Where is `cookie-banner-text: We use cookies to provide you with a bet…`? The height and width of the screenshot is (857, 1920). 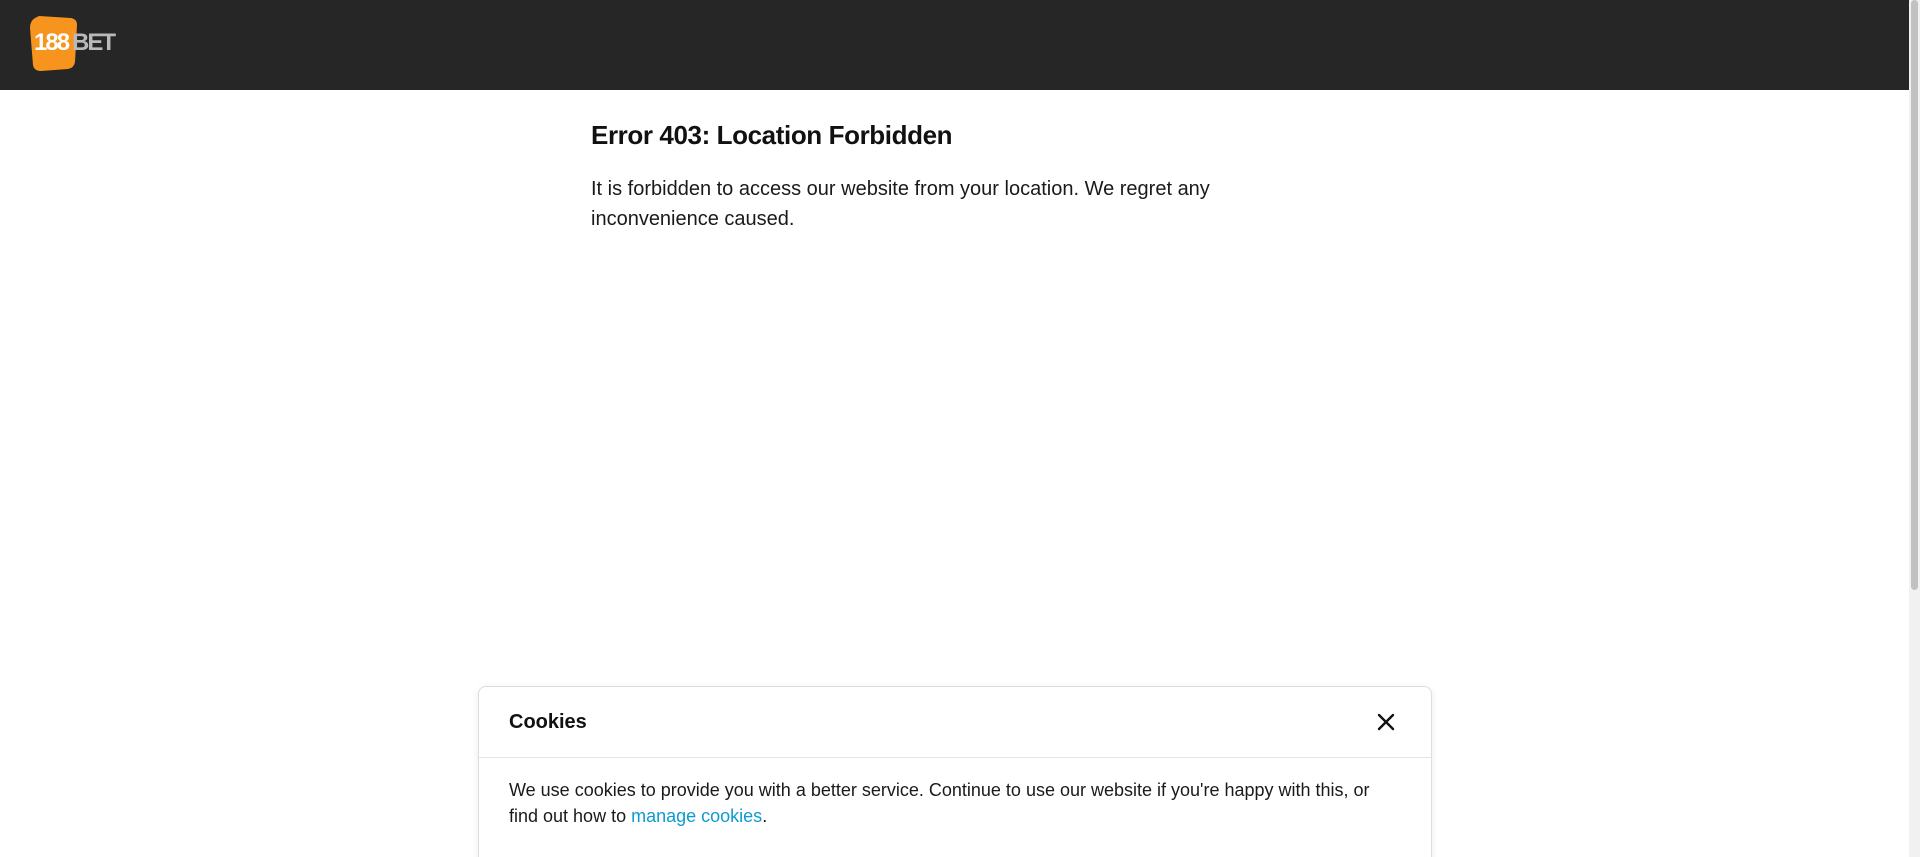 cookie-banner-text: We use cookies to provide you with a bet… is located at coordinates (954, 803).